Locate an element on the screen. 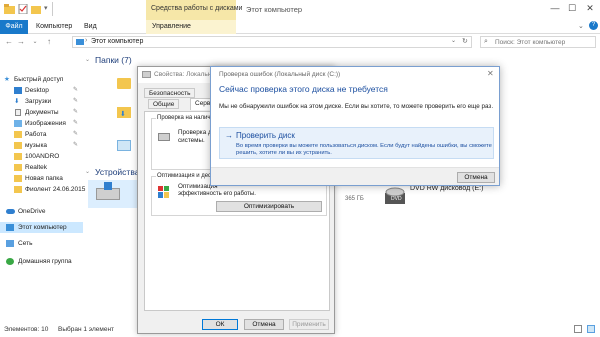 The image size is (600, 337). tab-view: Вид is located at coordinates (90, 27).